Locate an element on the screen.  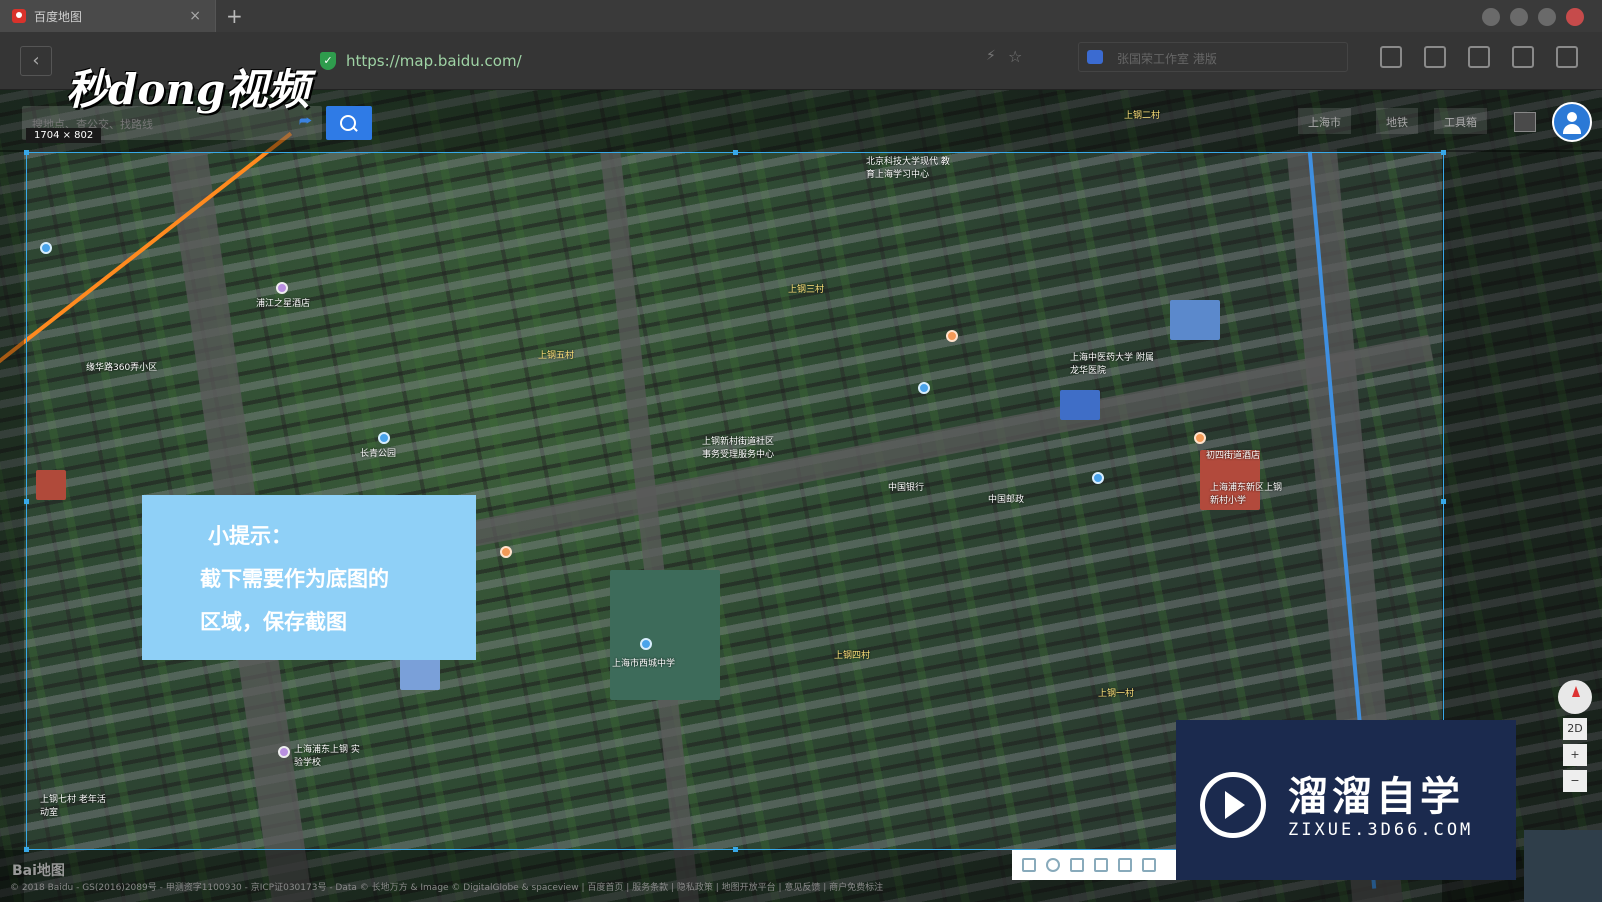
brand-domain: ZIXUE.3D66.COM is located at coordinates (1381, 830).